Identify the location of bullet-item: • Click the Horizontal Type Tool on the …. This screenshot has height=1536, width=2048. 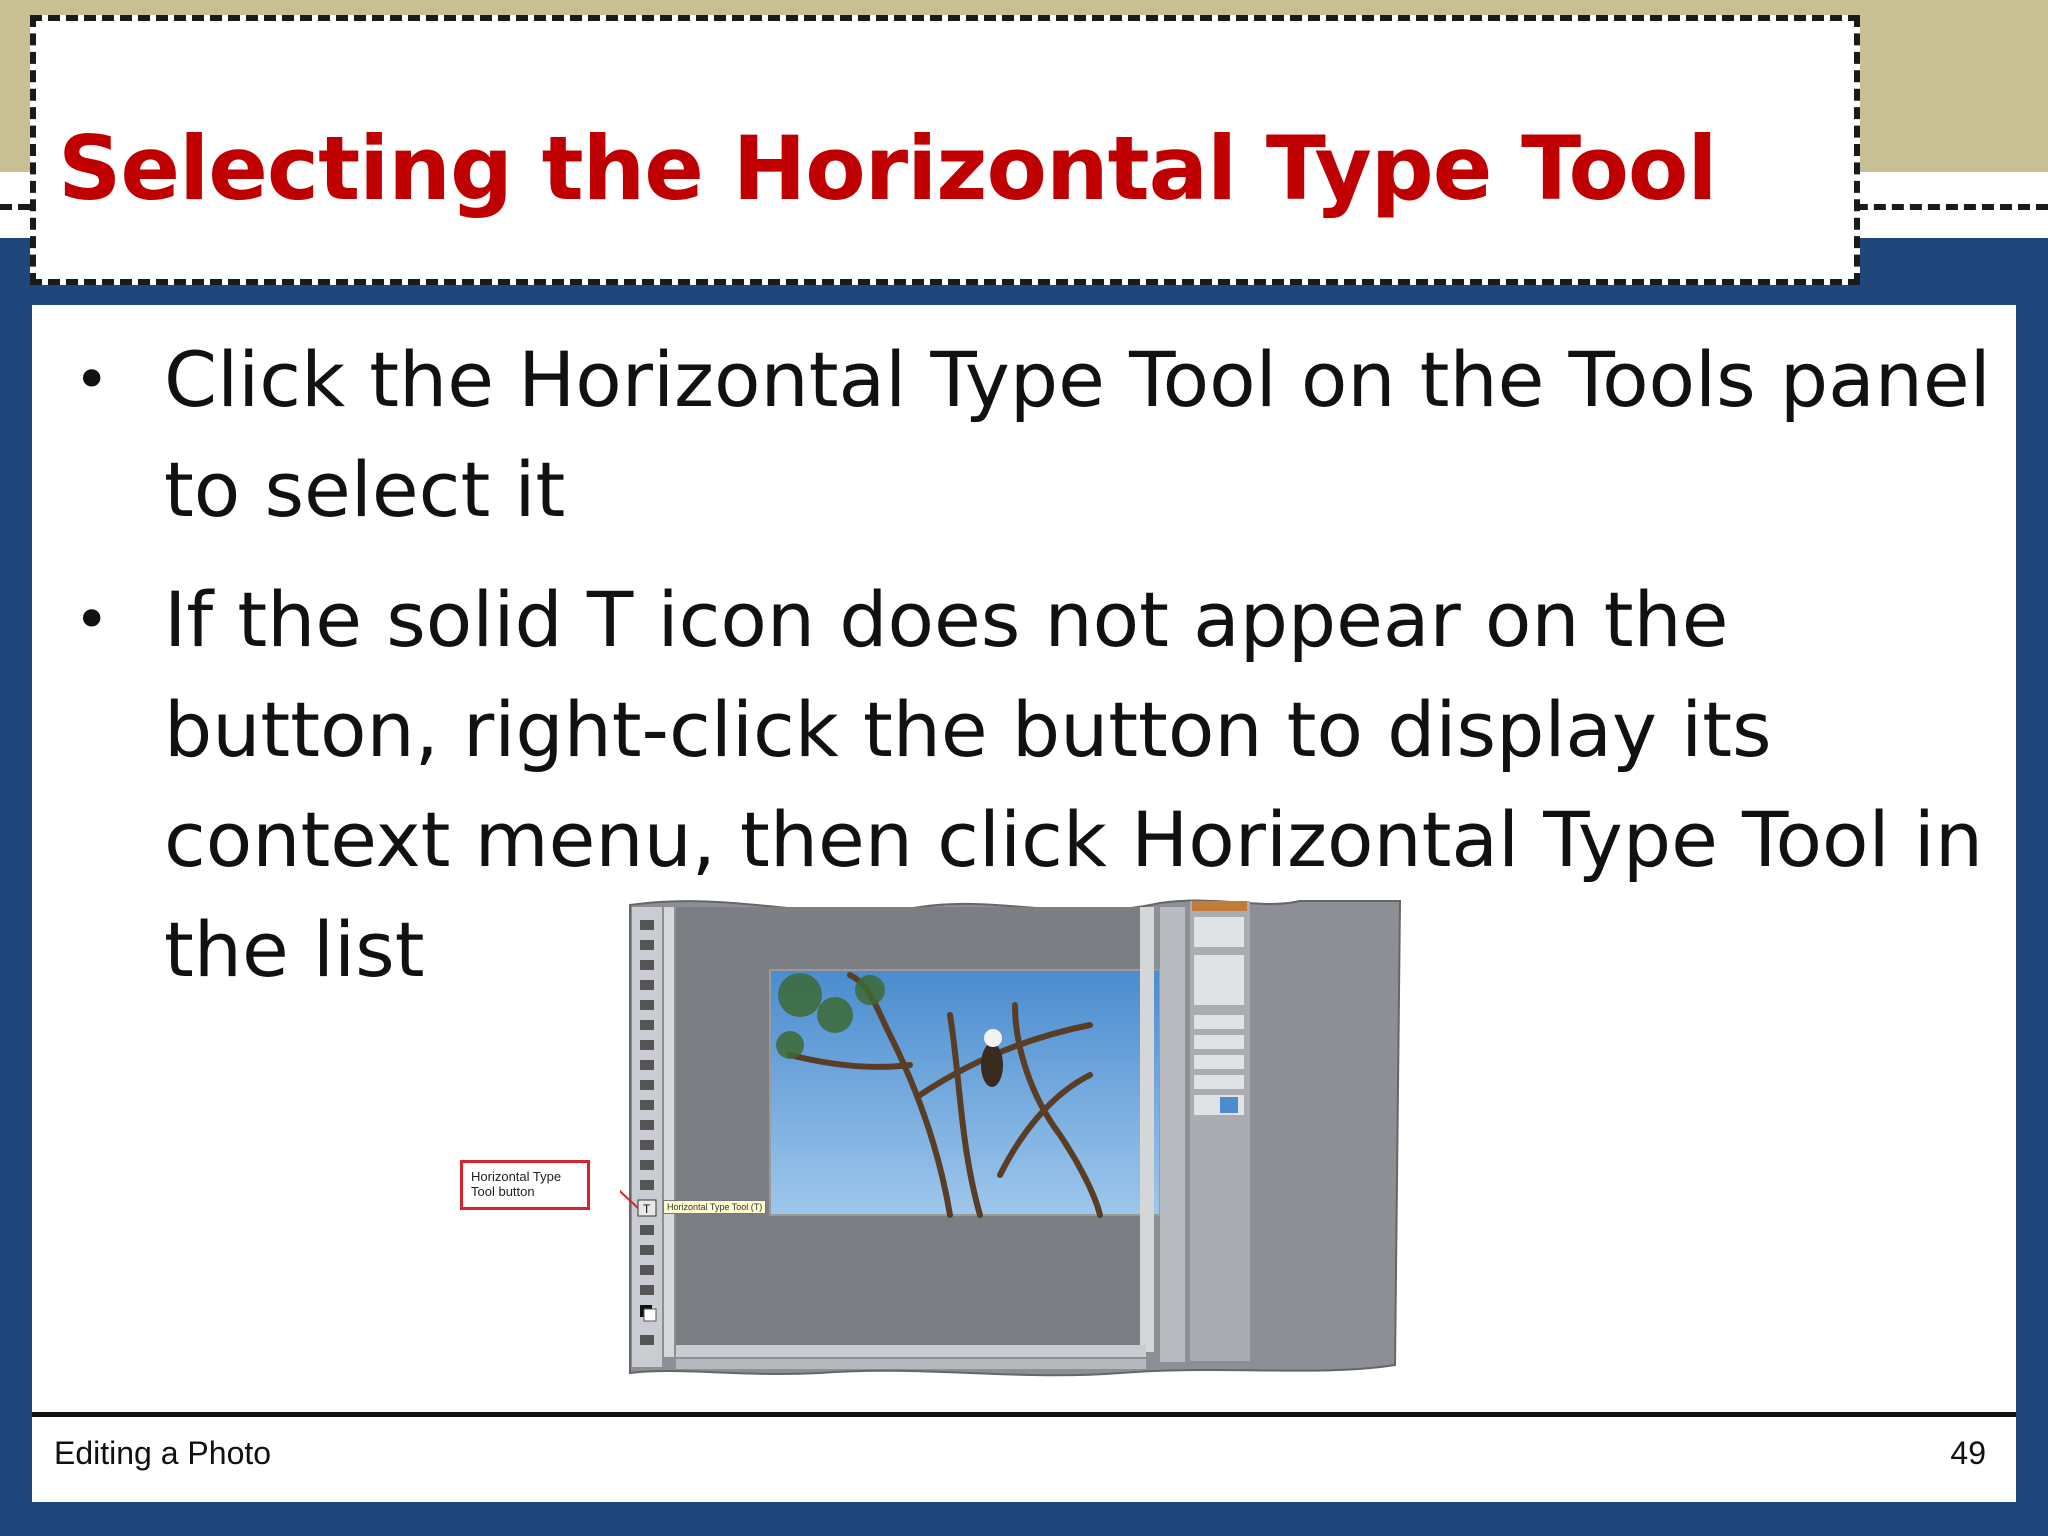
(1032, 435).